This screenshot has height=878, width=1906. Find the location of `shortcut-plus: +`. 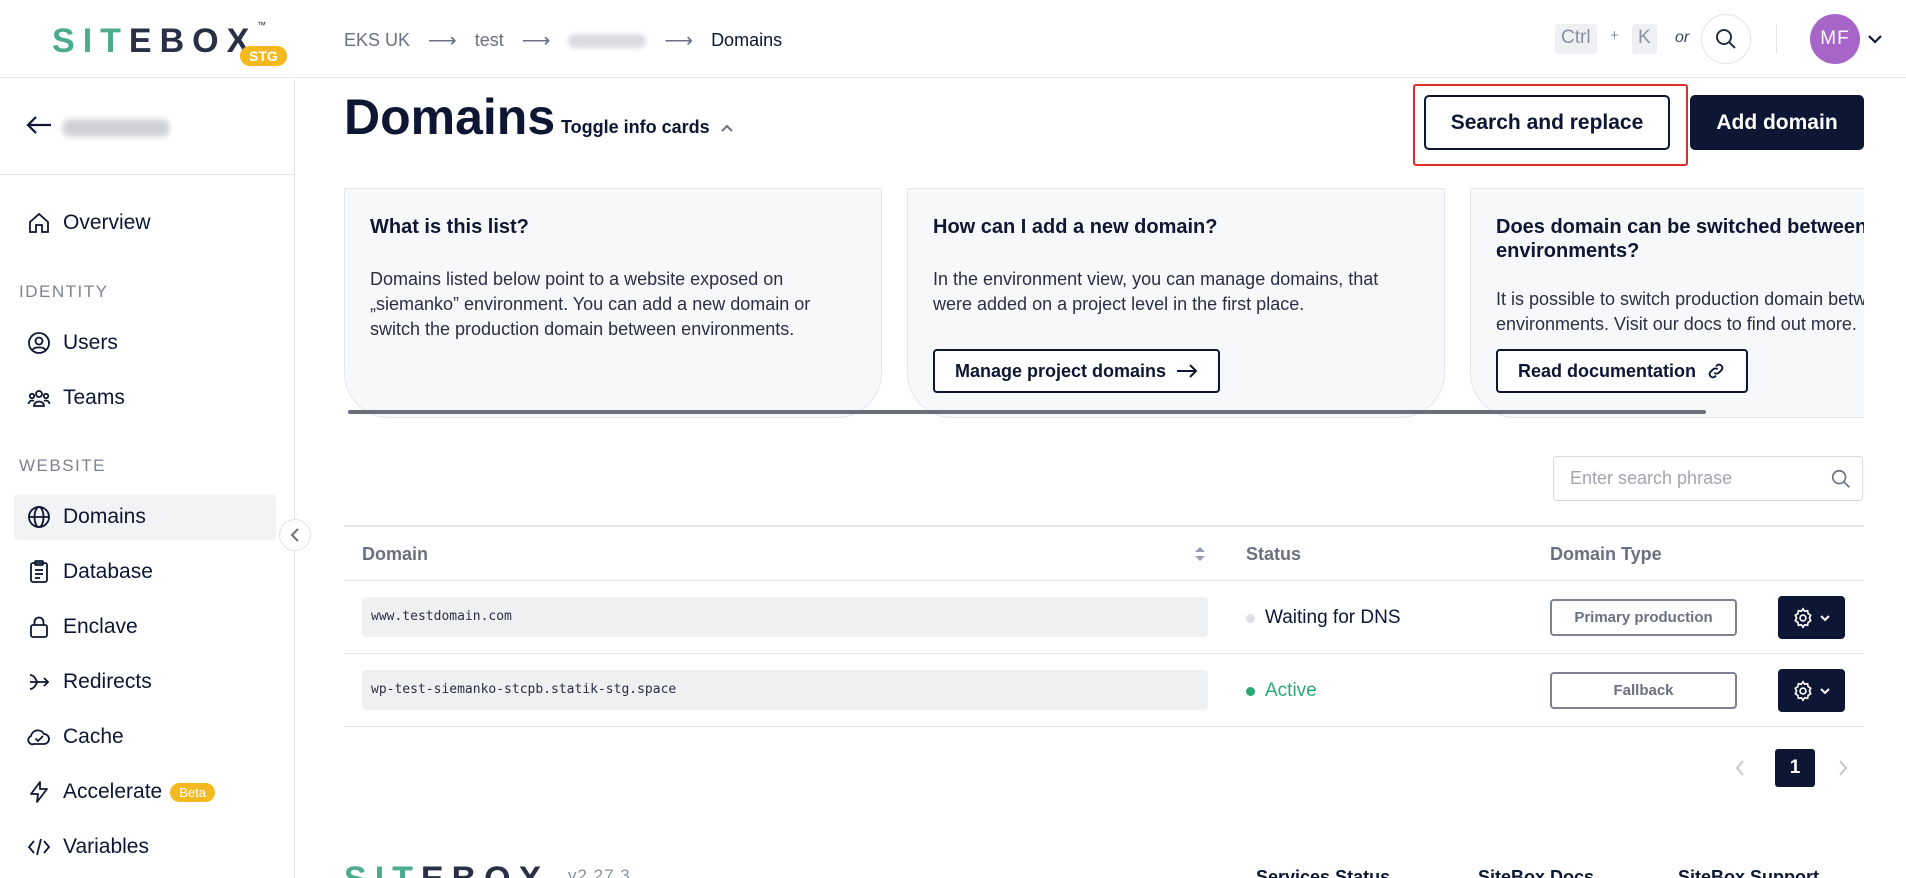

shortcut-plus: + is located at coordinates (1614, 35).